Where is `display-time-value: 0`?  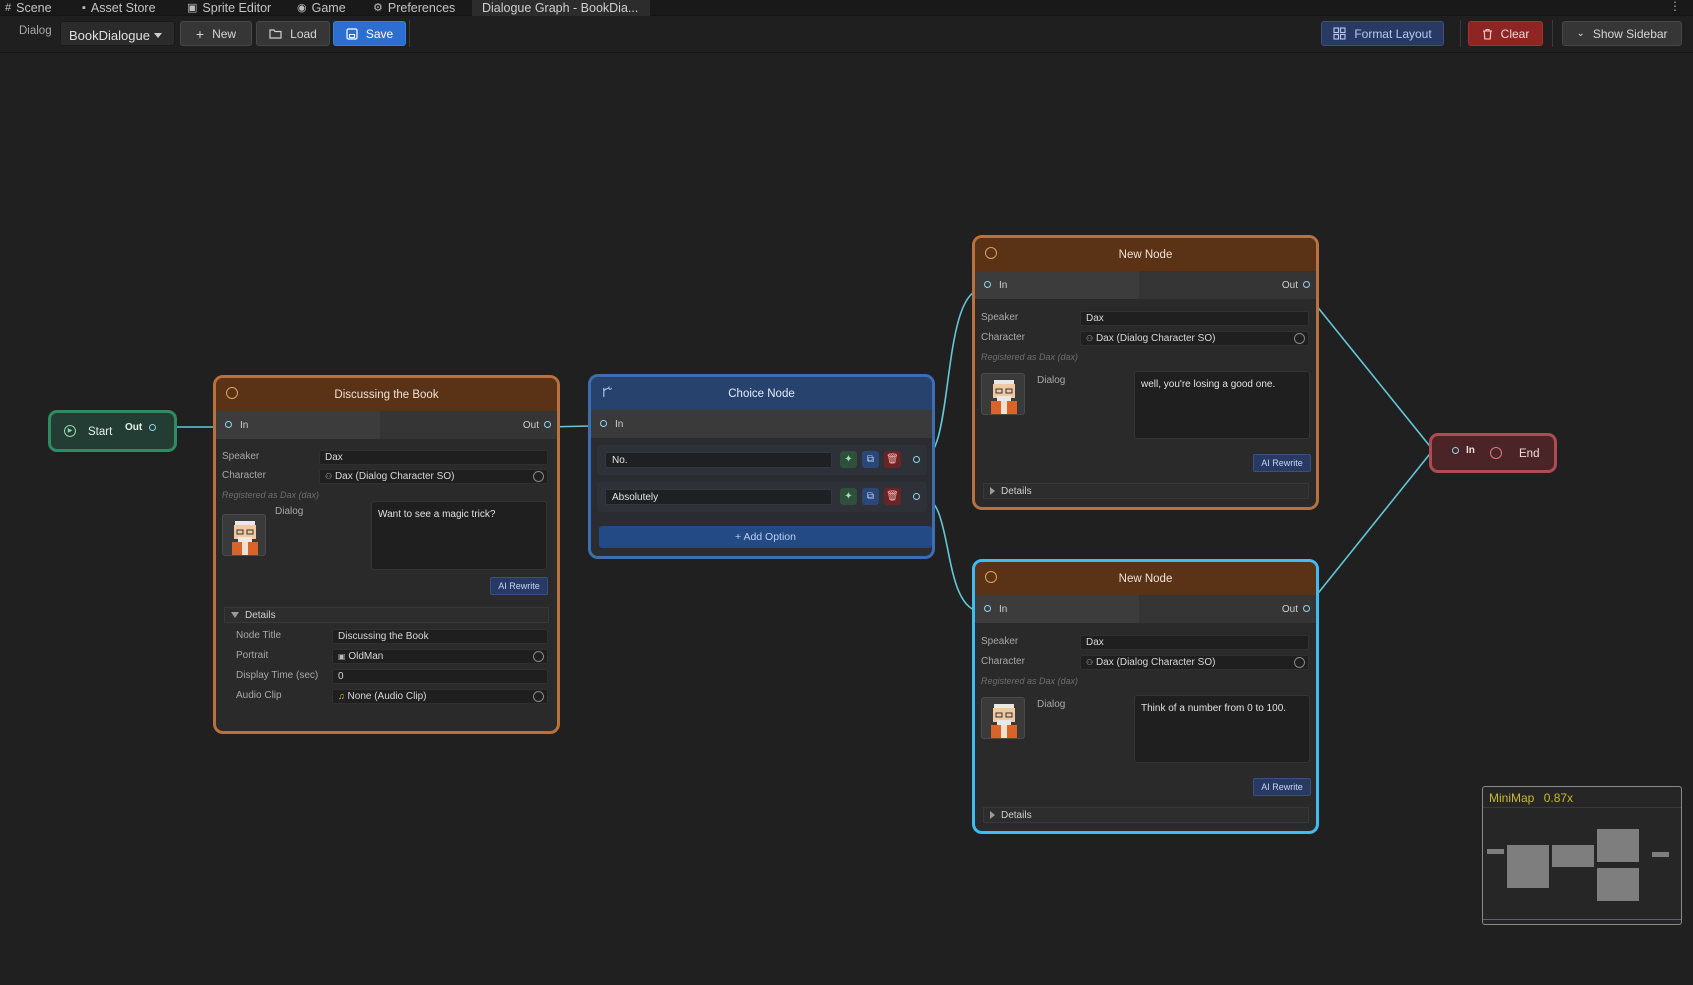
display-time-value: 0 is located at coordinates (341, 676).